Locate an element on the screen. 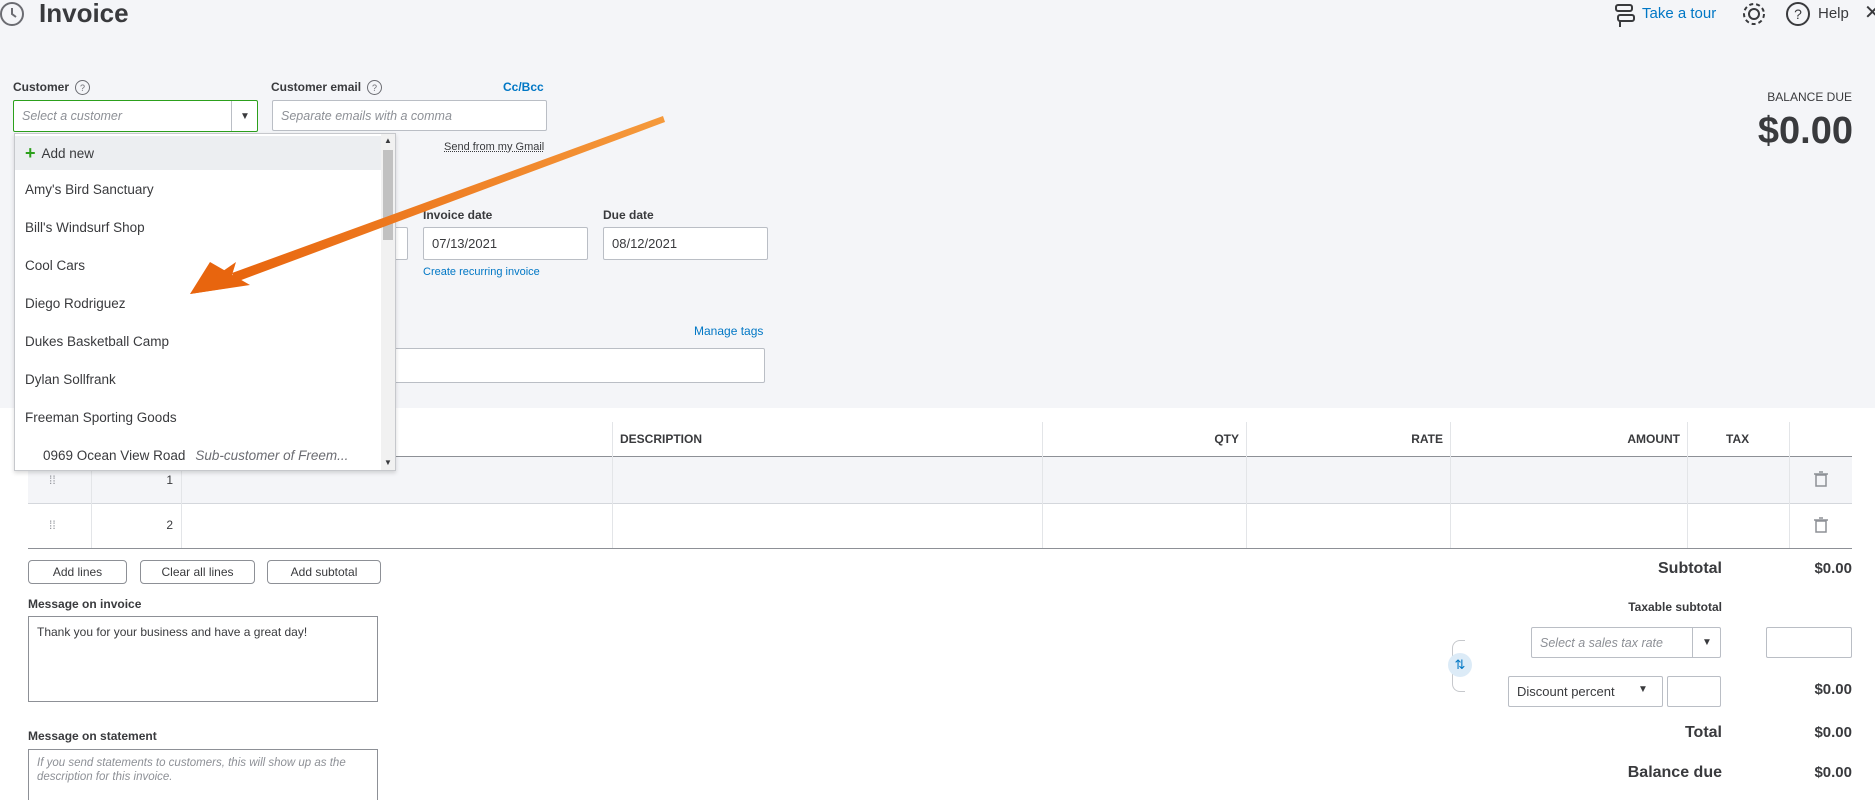 This screenshot has height=800, width=1875. invoice-date-input: 07/13/2021 is located at coordinates (505, 243).